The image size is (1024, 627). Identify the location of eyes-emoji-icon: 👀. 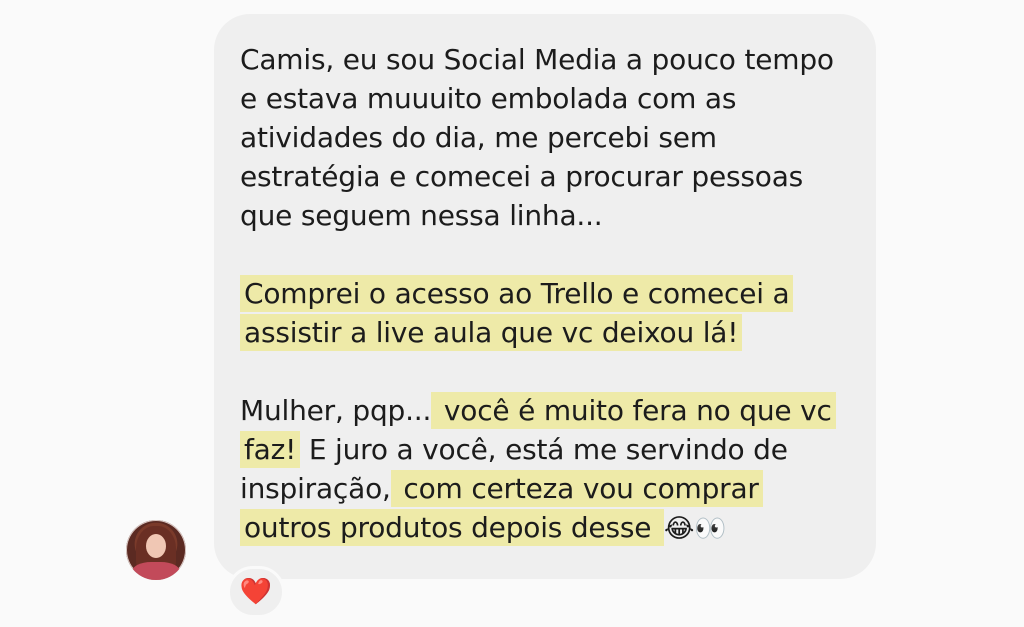
(710, 529).